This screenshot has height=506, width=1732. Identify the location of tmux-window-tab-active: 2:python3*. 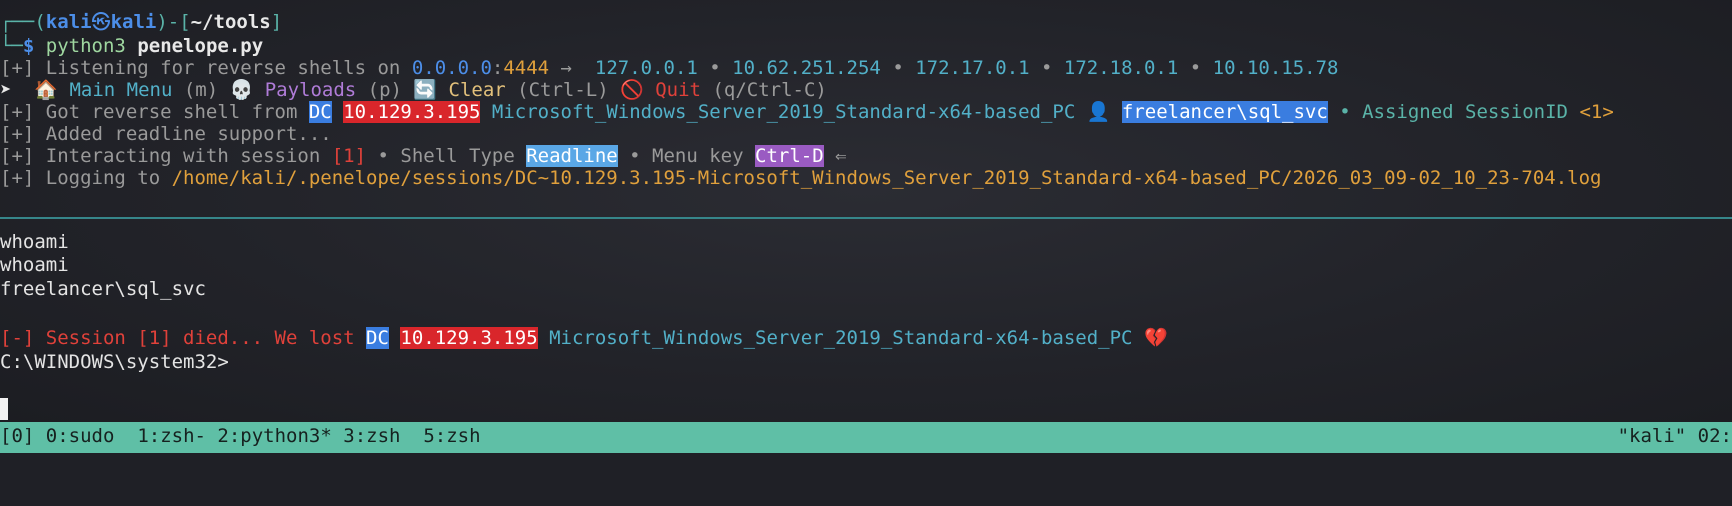
(274, 436).